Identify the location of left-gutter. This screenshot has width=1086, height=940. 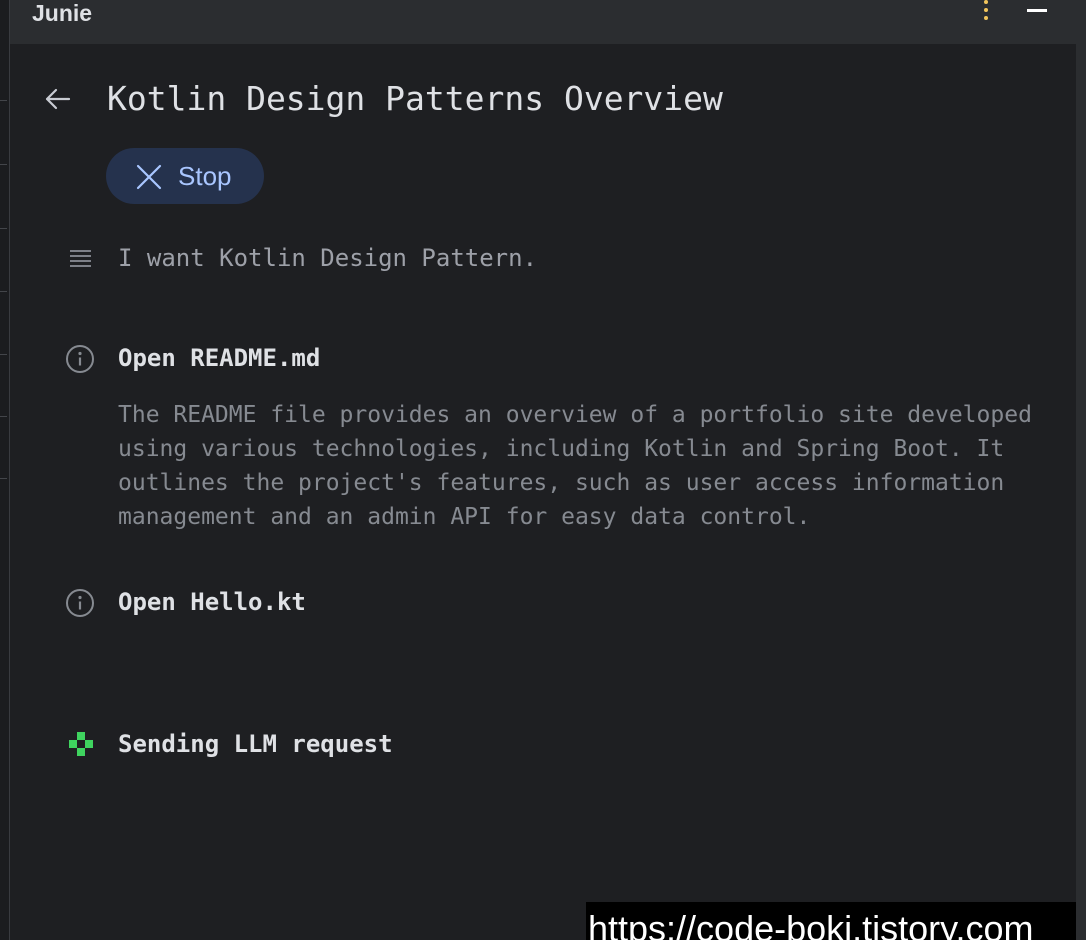
(5, 470).